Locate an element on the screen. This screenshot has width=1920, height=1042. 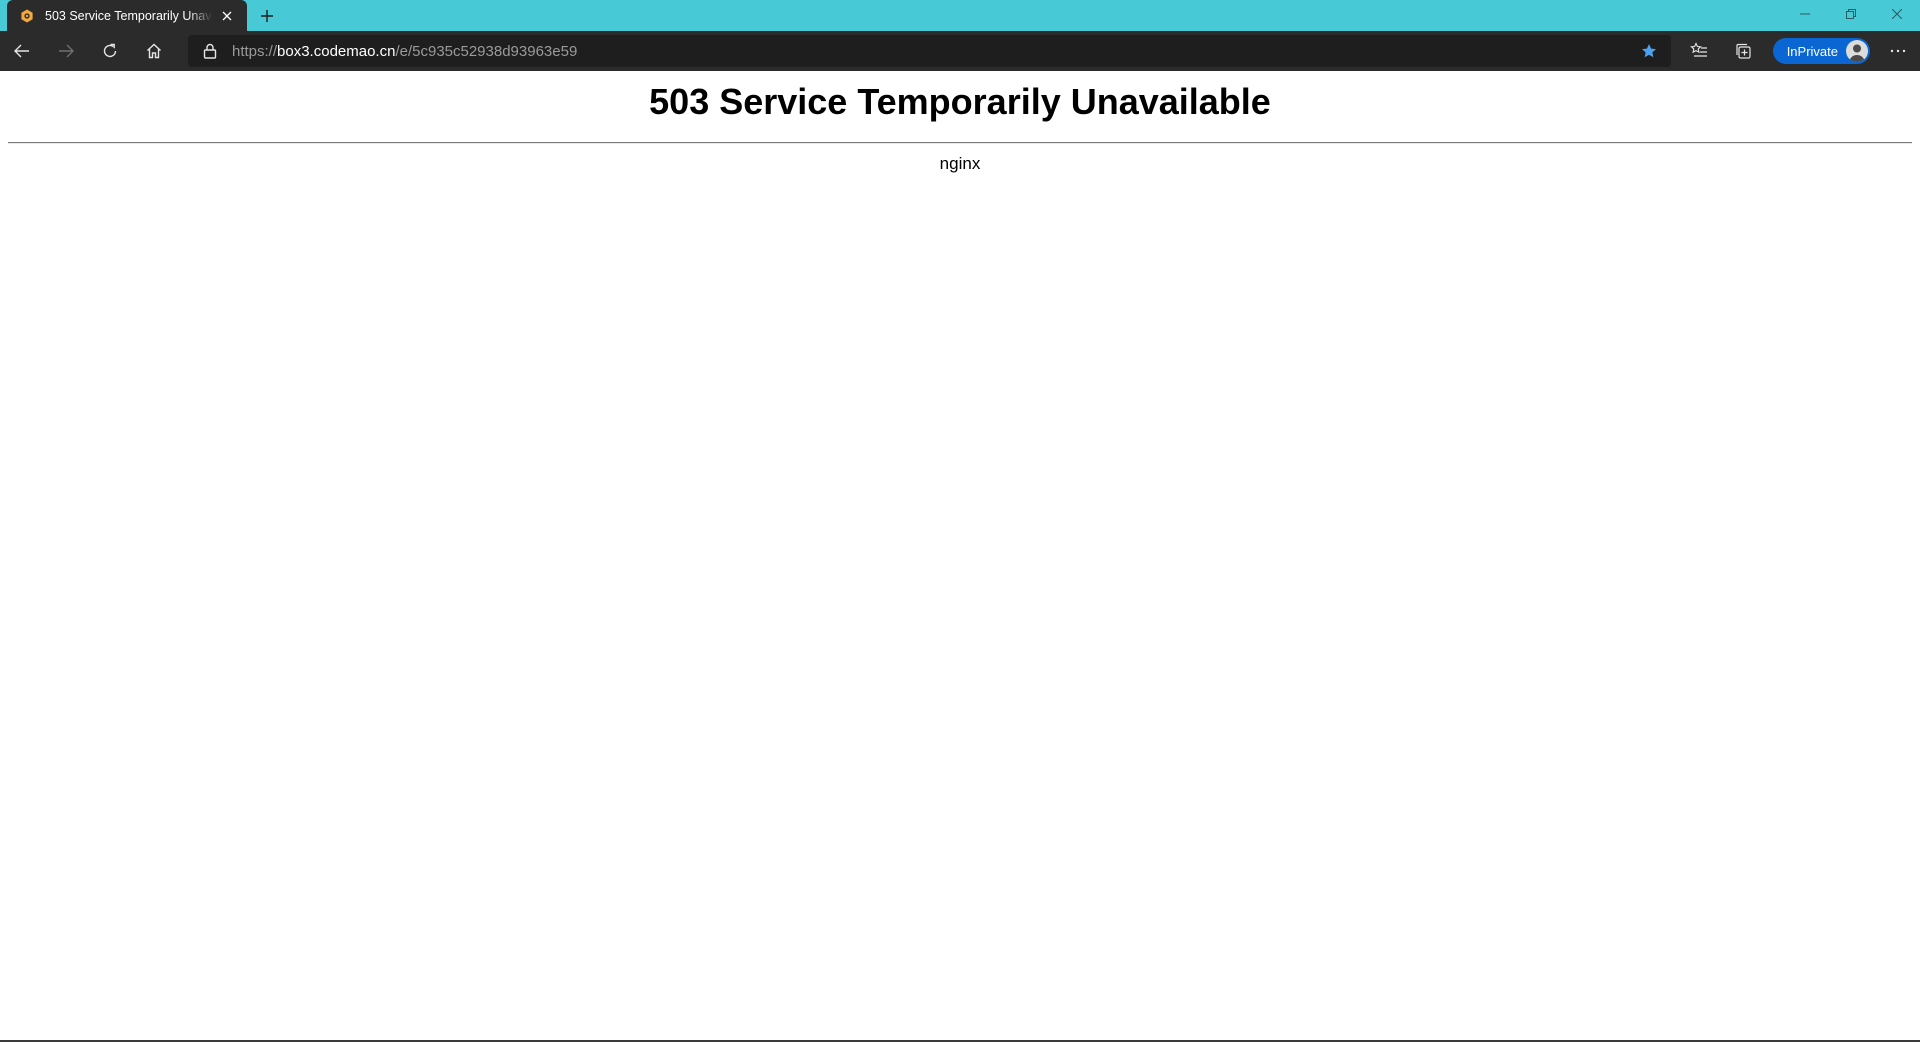
home-icon is located at coordinates (154, 51).